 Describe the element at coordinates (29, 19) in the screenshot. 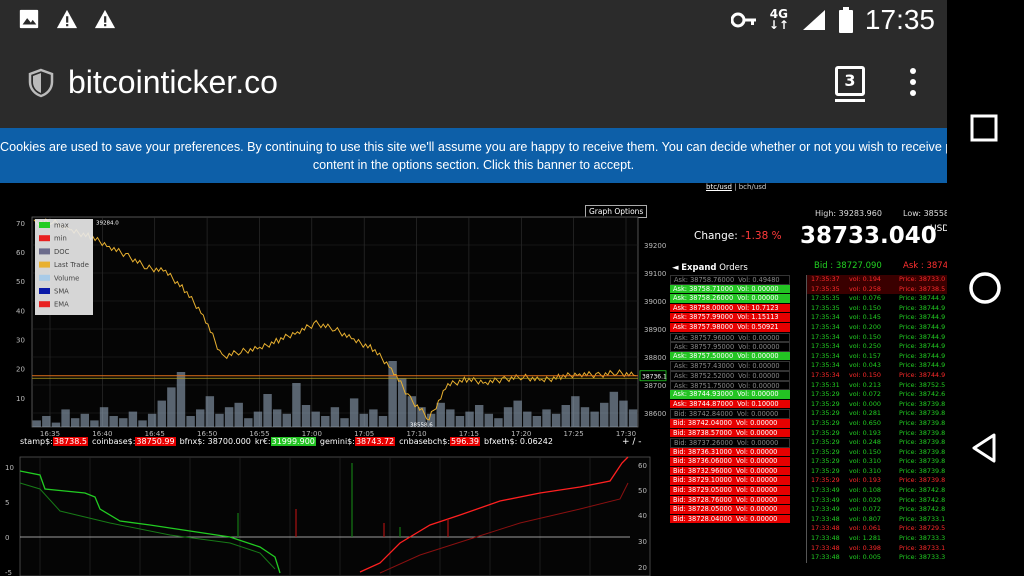

I see `image-icon` at that location.